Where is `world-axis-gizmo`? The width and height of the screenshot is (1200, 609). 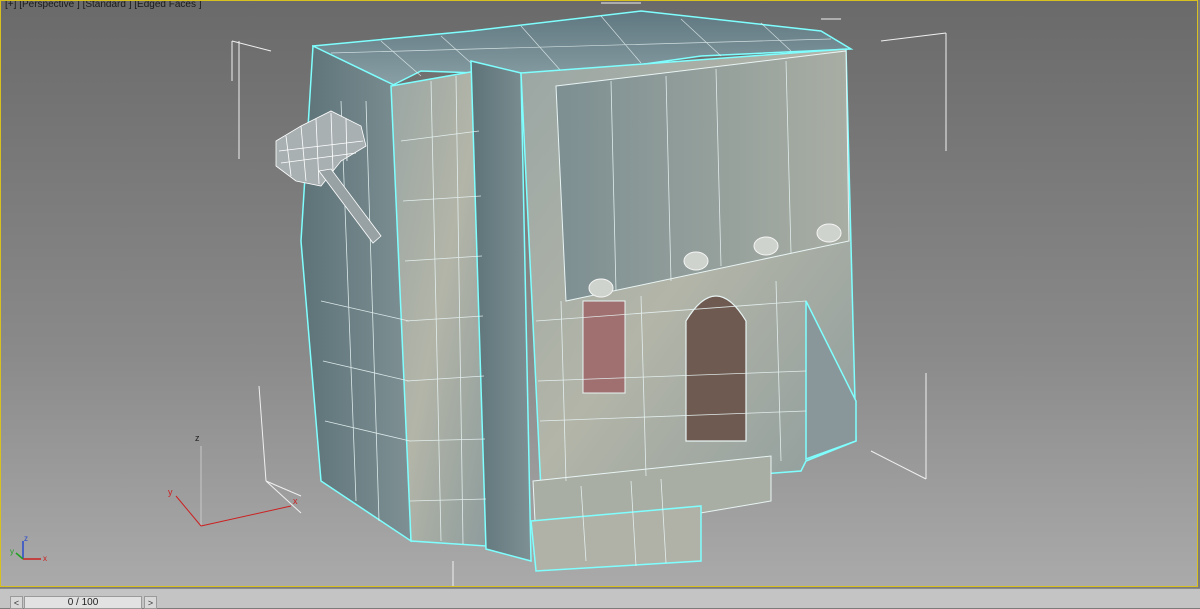
world-axis-gizmo is located at coordinates (233, 486).